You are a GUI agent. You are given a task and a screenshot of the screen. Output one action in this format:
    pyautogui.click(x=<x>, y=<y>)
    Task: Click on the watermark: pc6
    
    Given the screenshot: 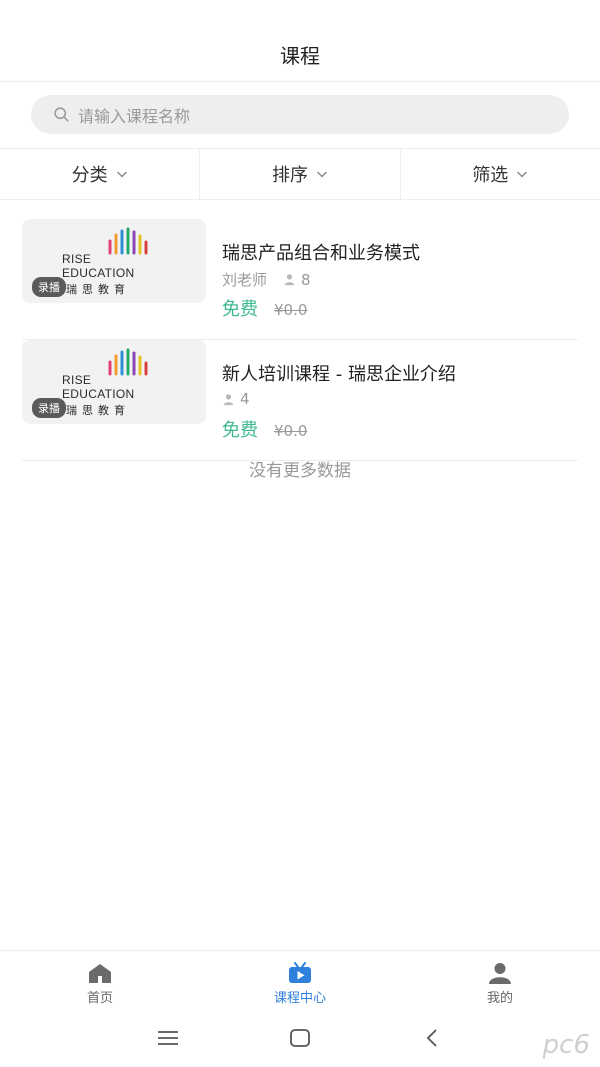 What is the action you would take?
    pyautogui.click(x=566, y=1045)
    